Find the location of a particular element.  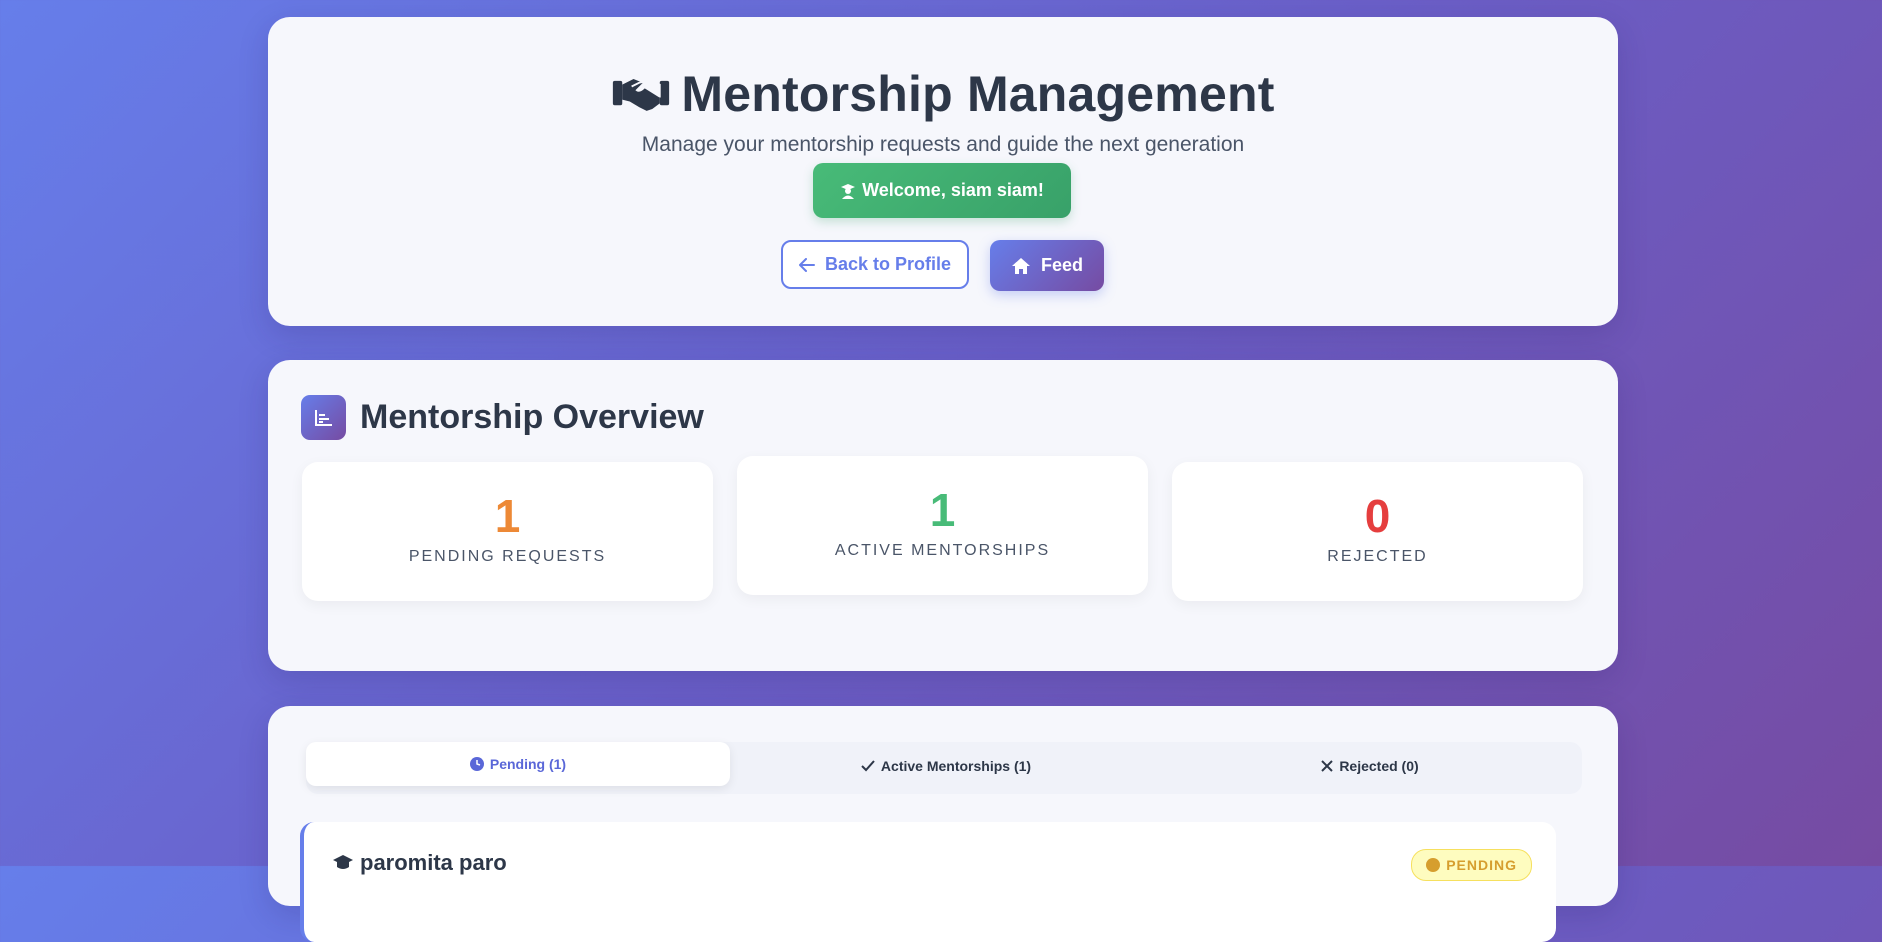

stat-active: 1 ACTIVE MENTORSHIPS is located at coordinates (942, 525).